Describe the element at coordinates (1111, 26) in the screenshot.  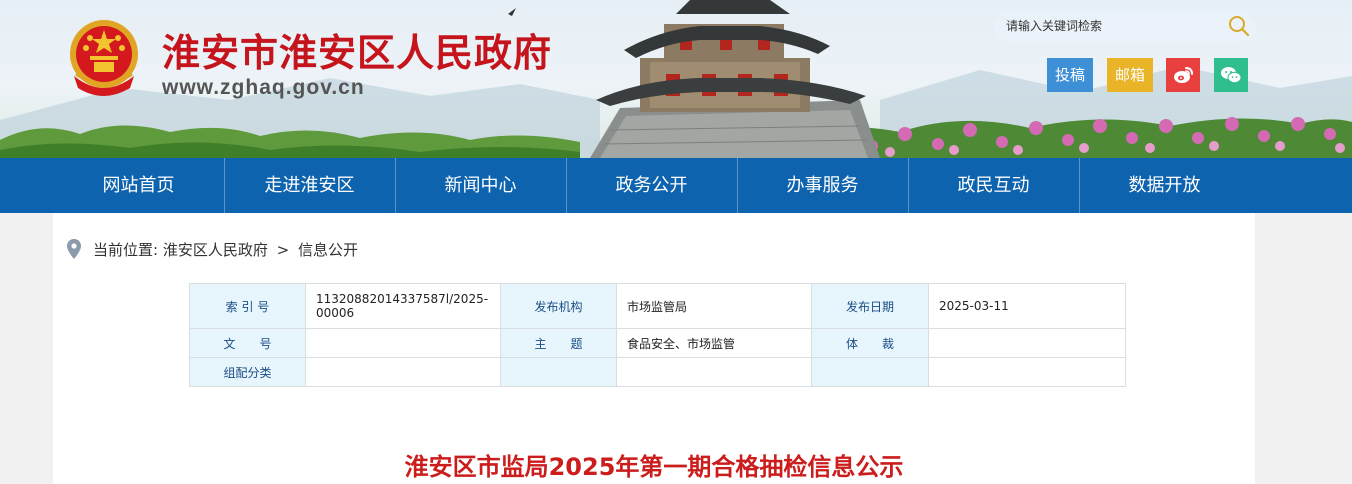
I see `search-input` at that location.